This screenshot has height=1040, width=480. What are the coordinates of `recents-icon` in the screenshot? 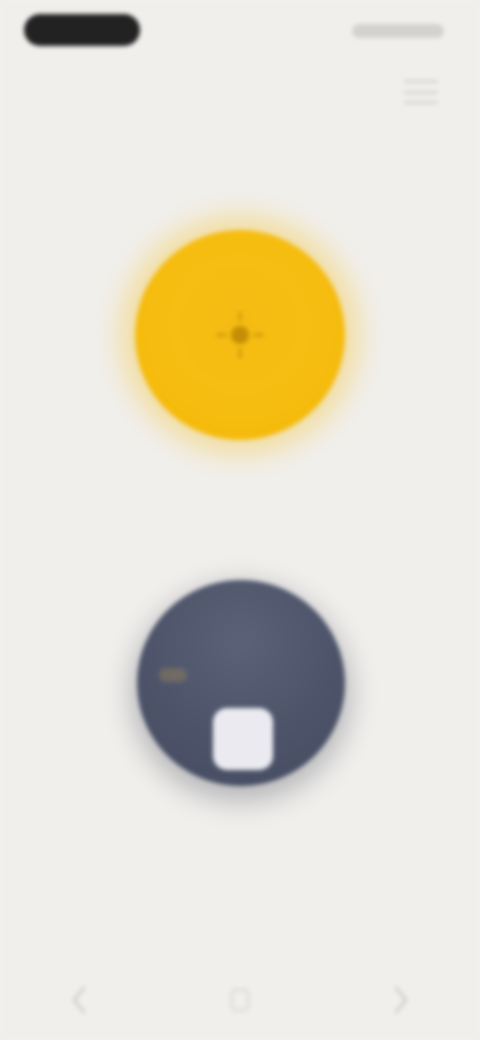 It's located at (401, 1000).